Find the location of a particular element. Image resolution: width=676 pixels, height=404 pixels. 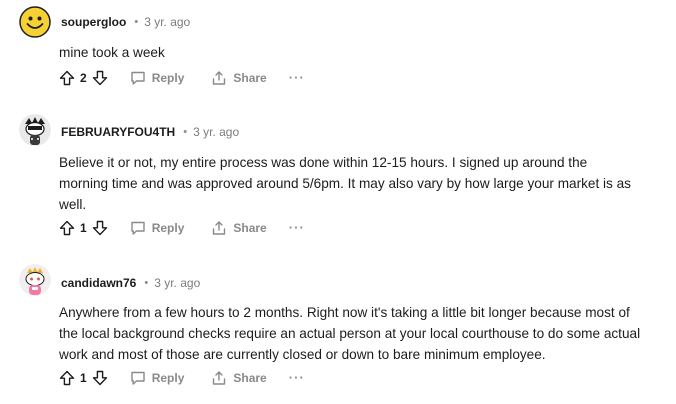

comment-meta: soupergloo • 3 yr. ago is located at coordinates (125, 22).